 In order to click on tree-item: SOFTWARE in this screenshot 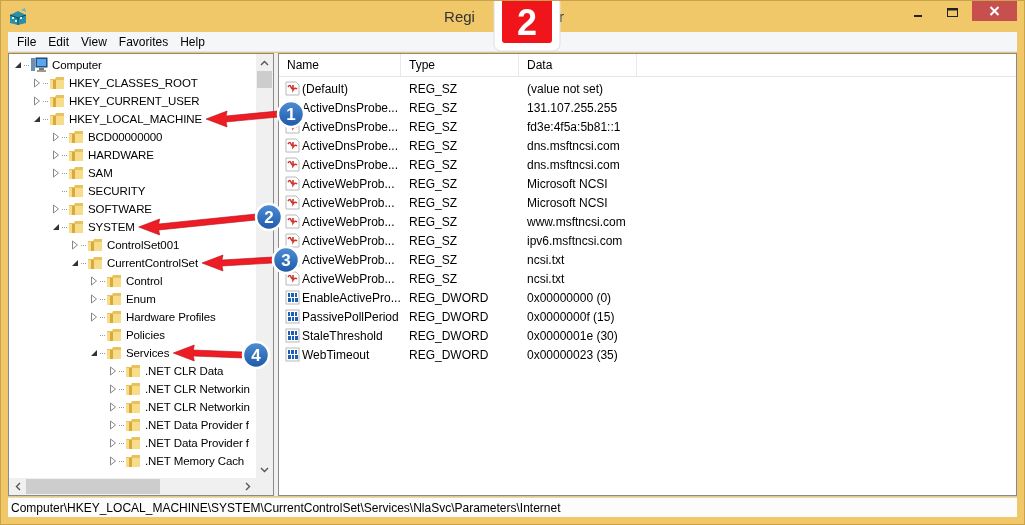, I will do `click(120, 209)`.